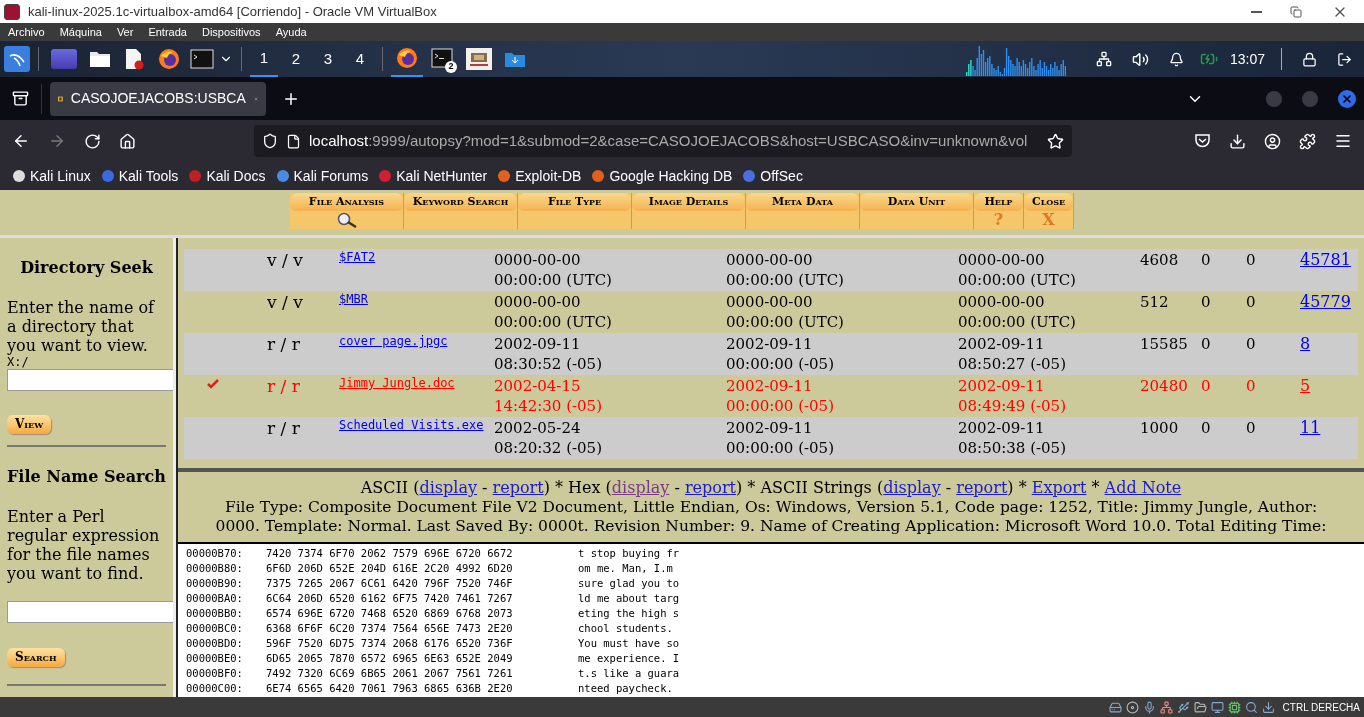 The image size is (1364, 717). Describe the element at coordinates (1155, 302) in the screenshot. I see `size-cell-text: 512` at that location.